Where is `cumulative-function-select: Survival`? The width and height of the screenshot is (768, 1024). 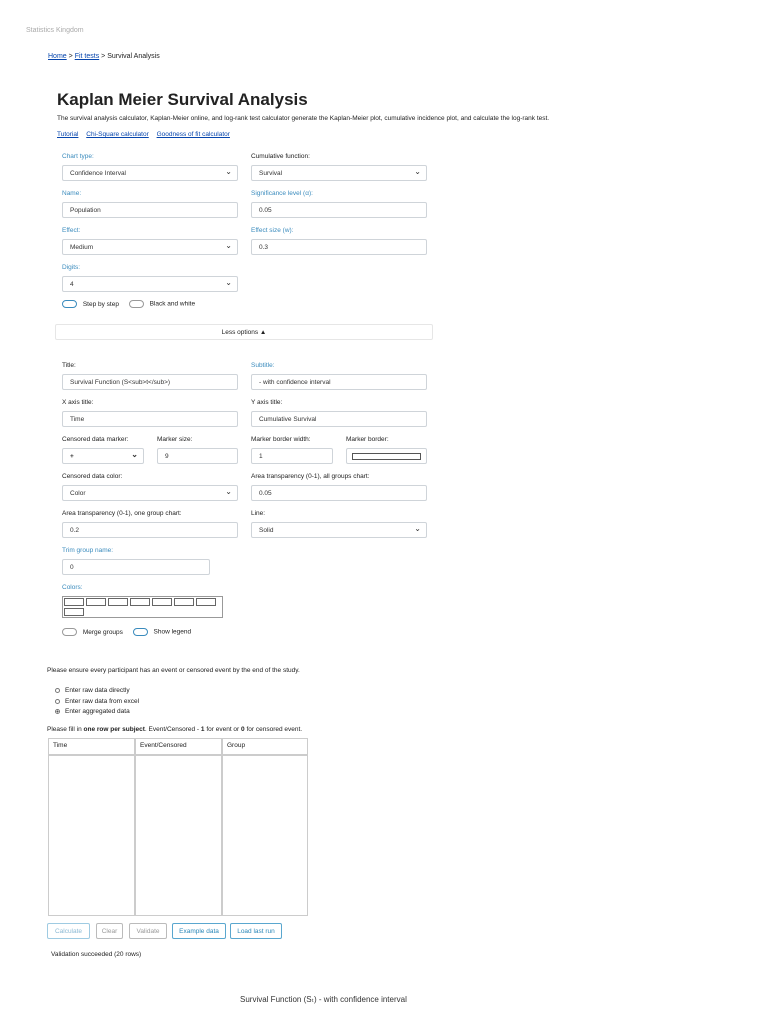
cumulative-function-select: Survival is located at coordinates (339, 173).